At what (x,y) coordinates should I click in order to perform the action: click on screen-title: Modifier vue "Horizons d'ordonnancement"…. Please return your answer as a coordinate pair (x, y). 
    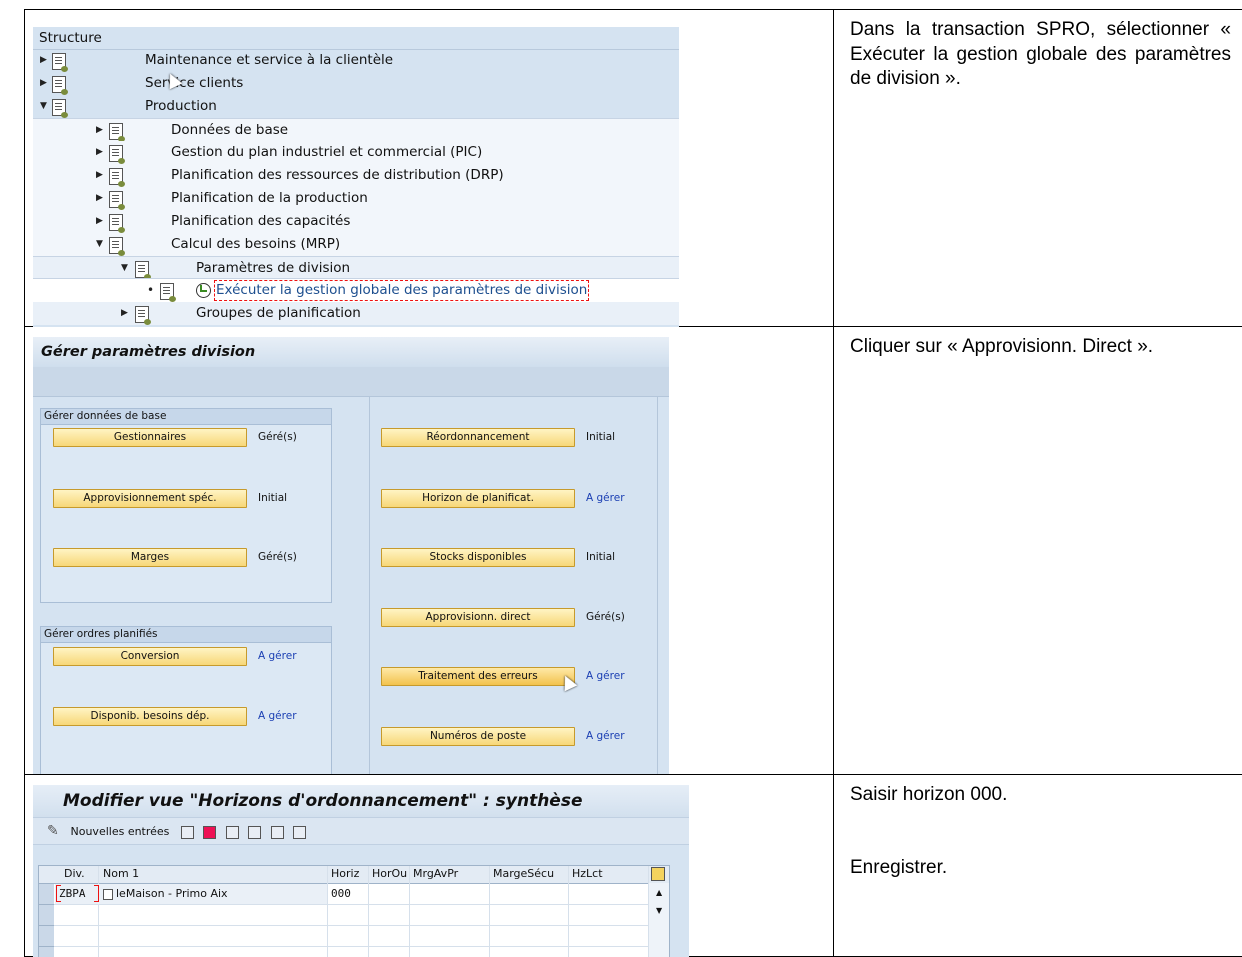
    Looking at the image, I should click on (361, 801).